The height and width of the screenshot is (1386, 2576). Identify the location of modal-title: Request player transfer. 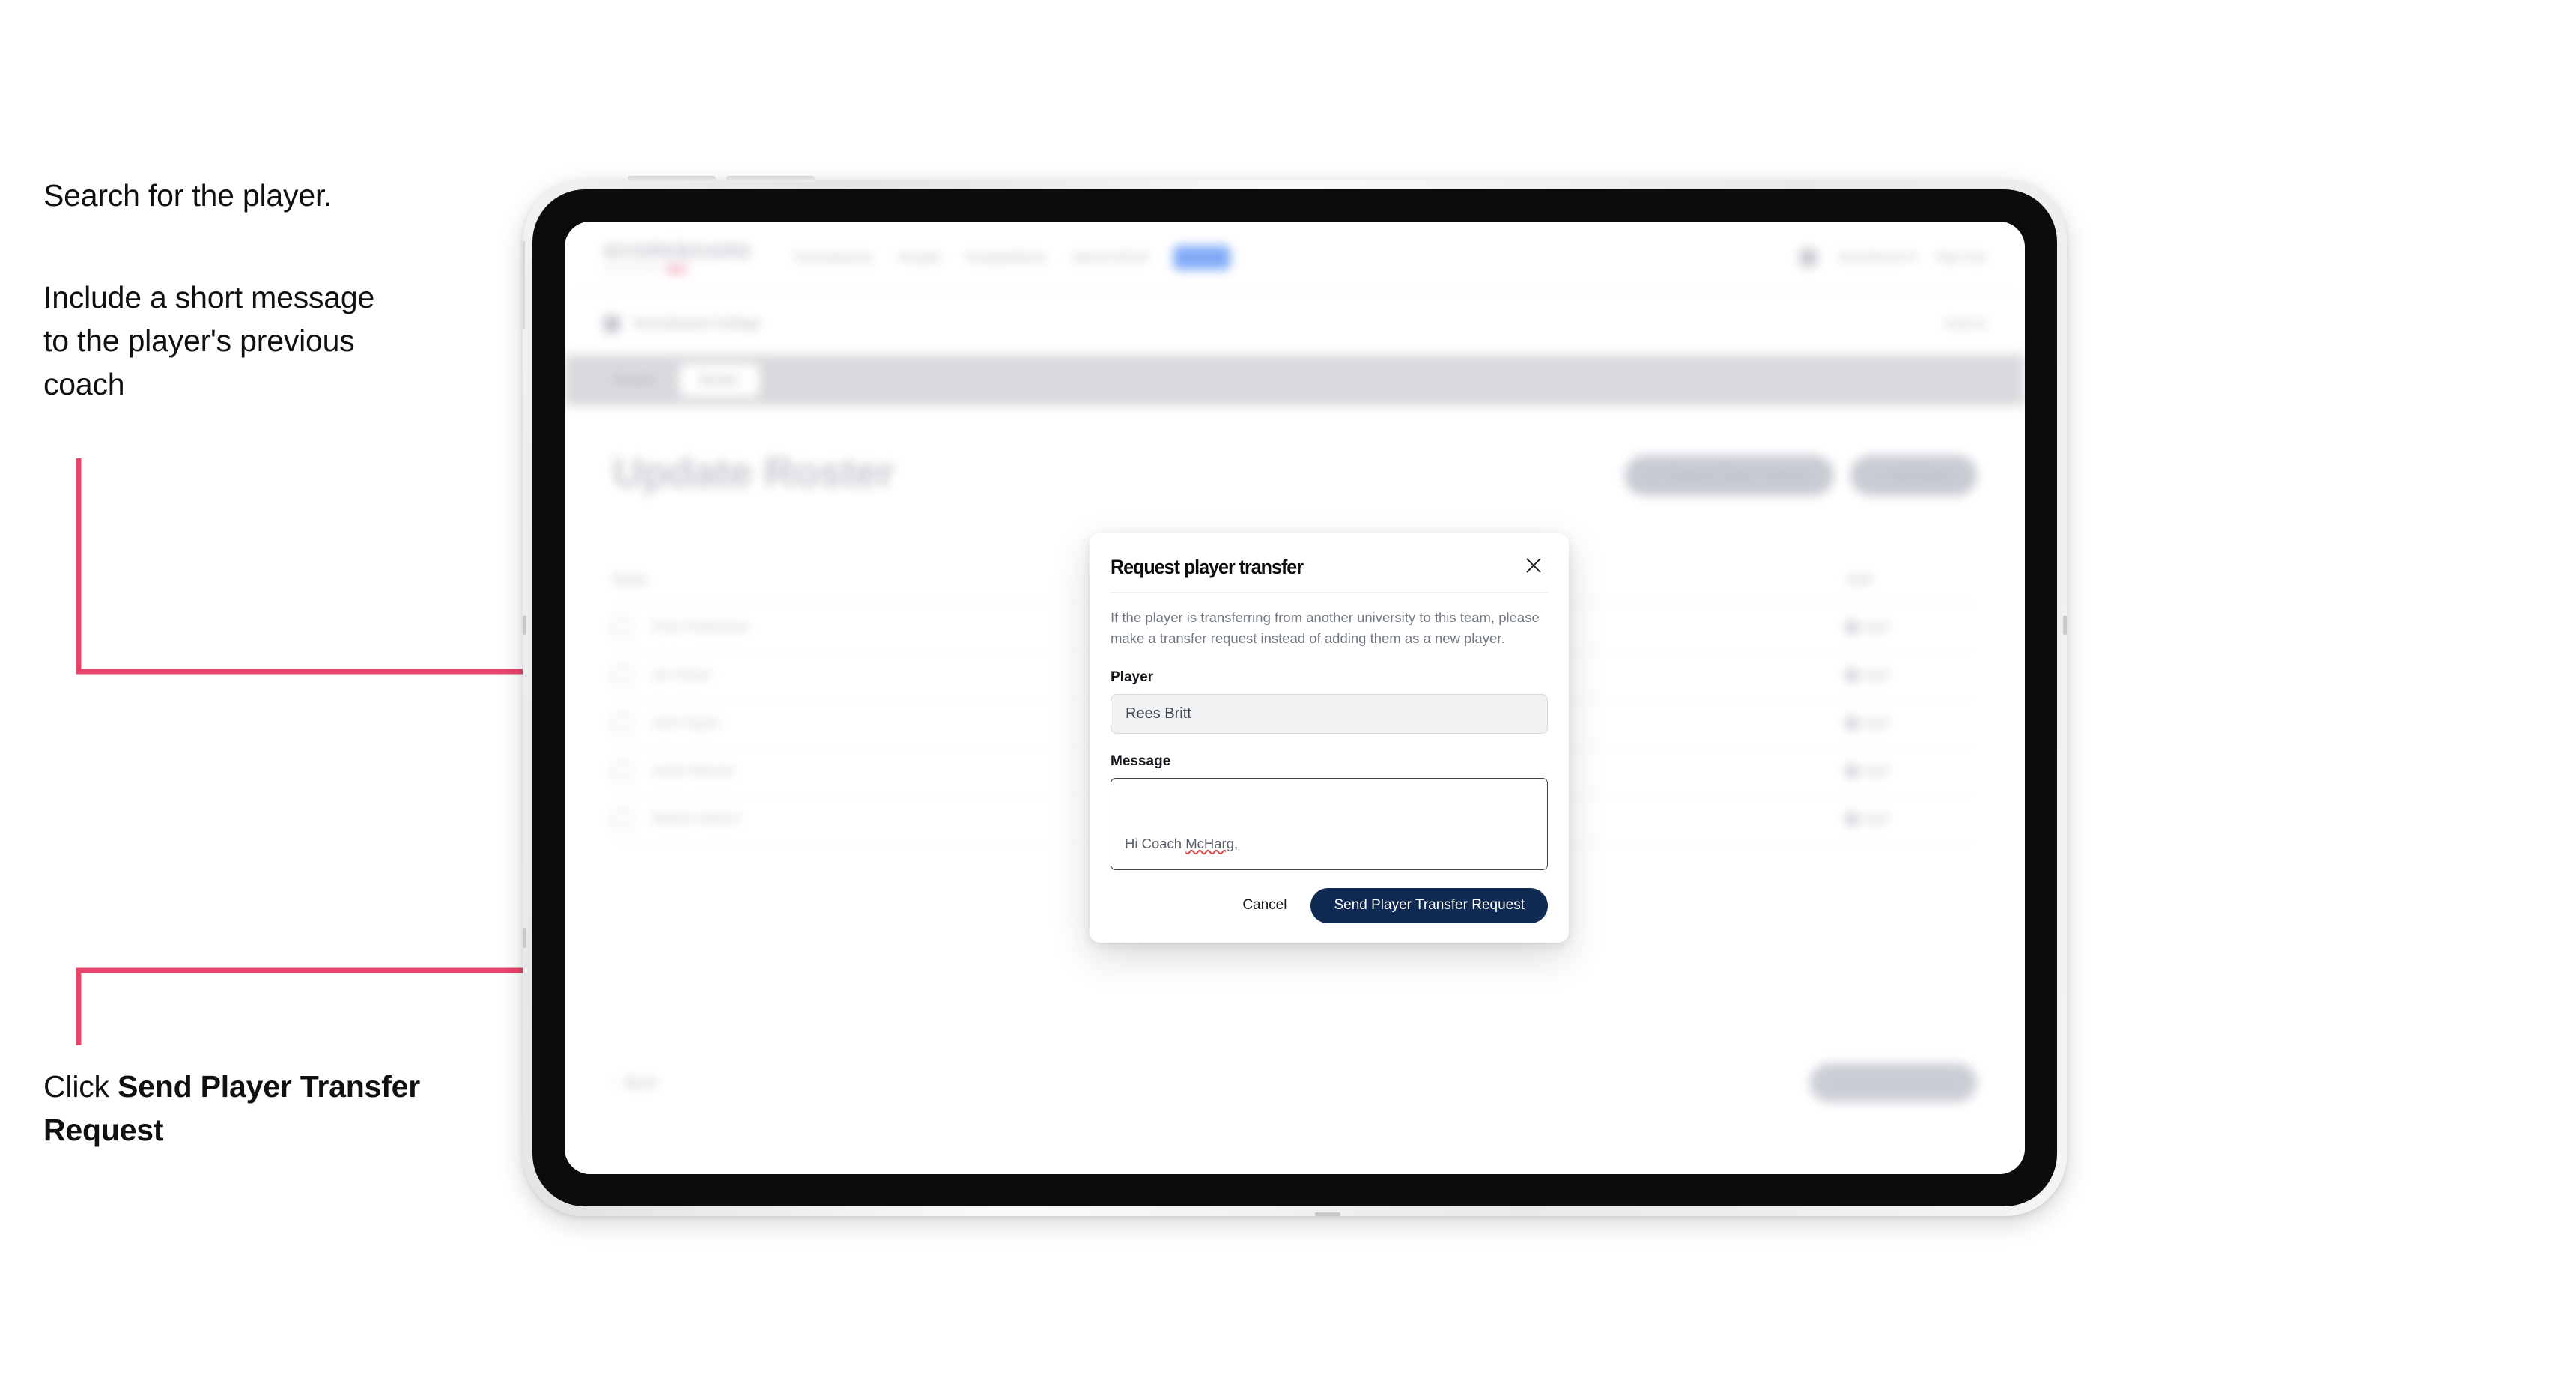
(1207, 567).